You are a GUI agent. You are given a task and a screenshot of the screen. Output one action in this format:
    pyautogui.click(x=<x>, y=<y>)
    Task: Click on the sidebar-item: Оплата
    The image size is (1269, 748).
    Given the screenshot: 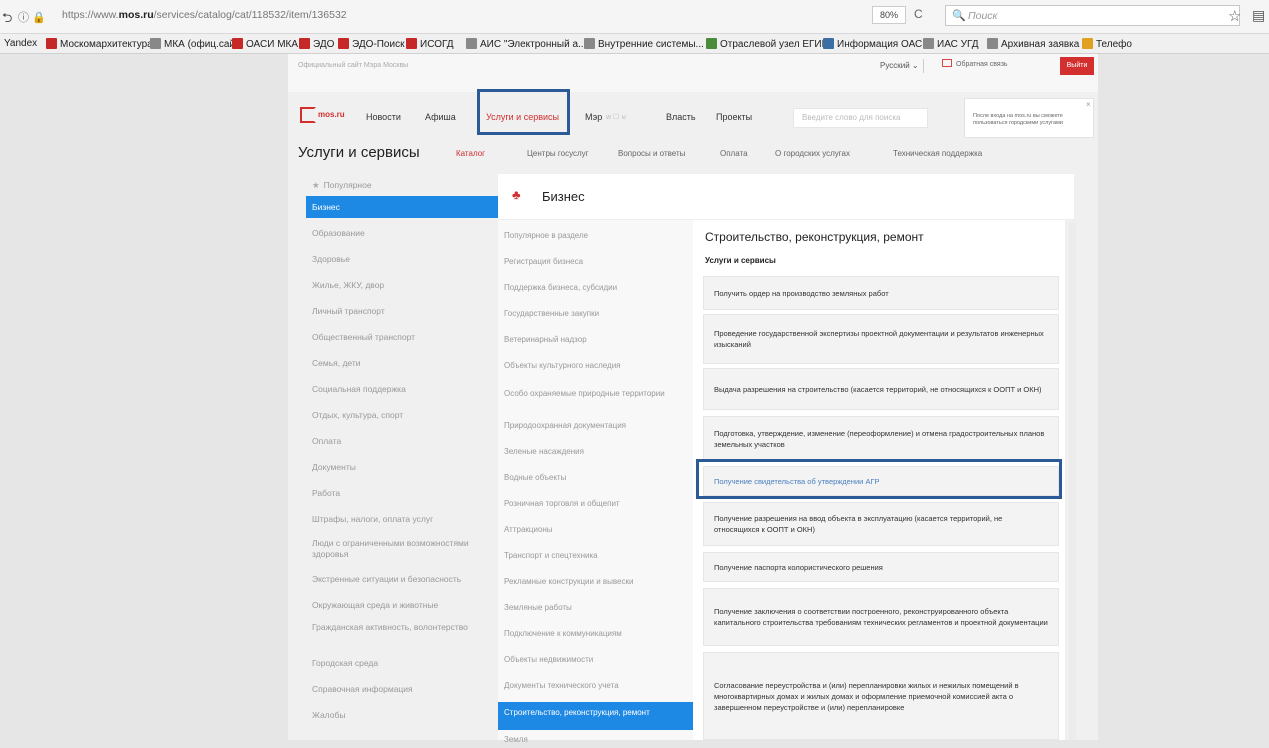 What is the action you would take?
    pyautogui.click(x=402, y=441)
    